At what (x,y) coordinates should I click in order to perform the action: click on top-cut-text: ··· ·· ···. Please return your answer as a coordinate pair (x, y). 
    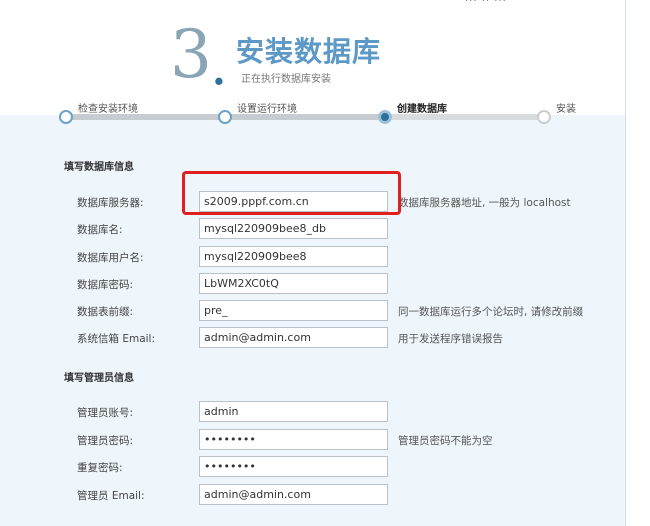
    Looking at the image, I should click on (486, 3).